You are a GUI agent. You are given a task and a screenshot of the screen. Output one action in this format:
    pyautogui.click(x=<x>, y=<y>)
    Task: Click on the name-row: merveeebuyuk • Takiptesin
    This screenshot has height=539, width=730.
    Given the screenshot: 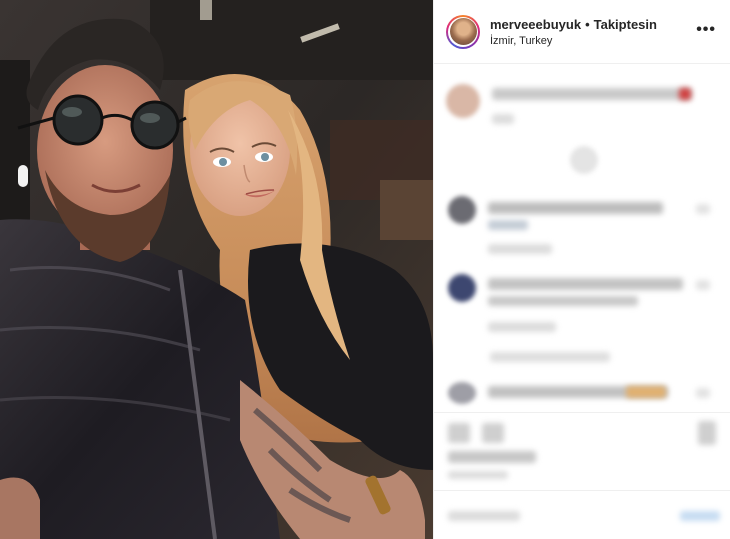 What is the action you would take?
    pyautogui.click(x=573, y=24)
    